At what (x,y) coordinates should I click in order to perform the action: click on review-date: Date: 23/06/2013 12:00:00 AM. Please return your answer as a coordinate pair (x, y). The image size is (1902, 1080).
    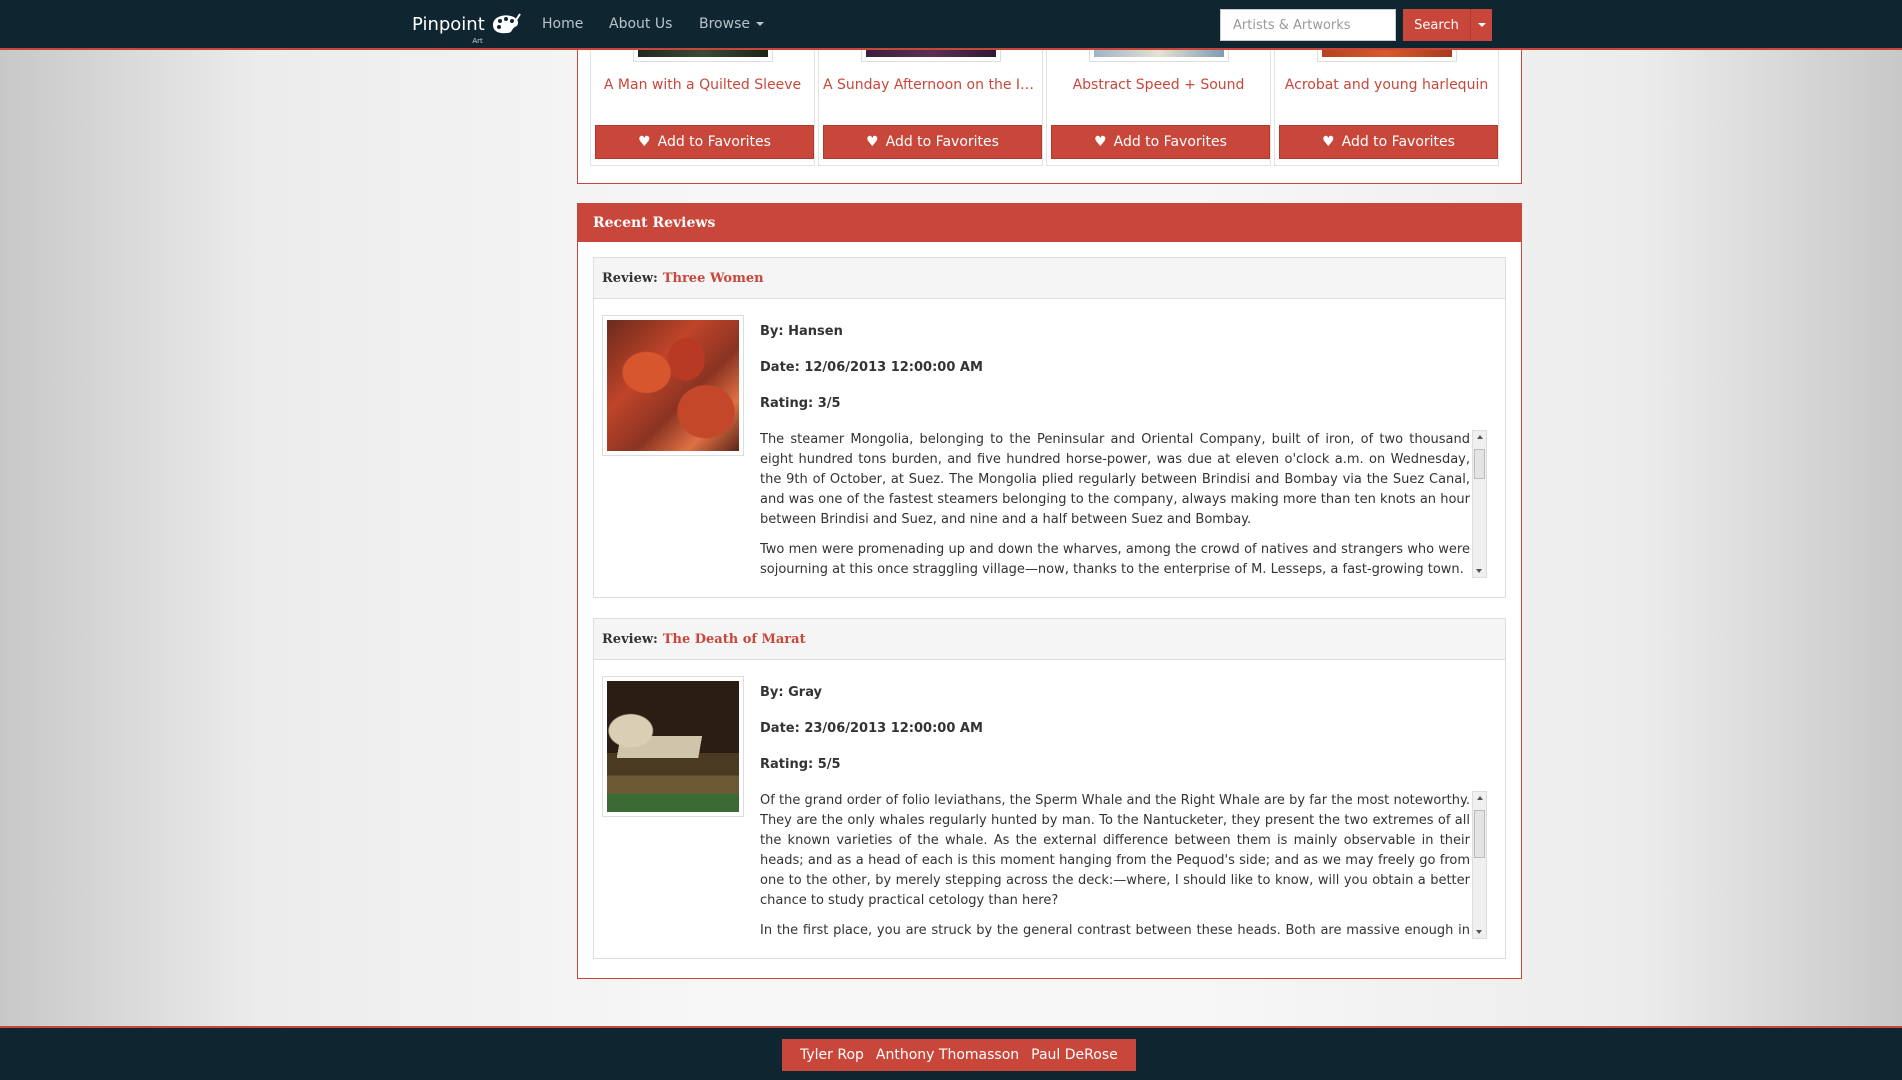
    Looking at the image, I should click on (871, 728).